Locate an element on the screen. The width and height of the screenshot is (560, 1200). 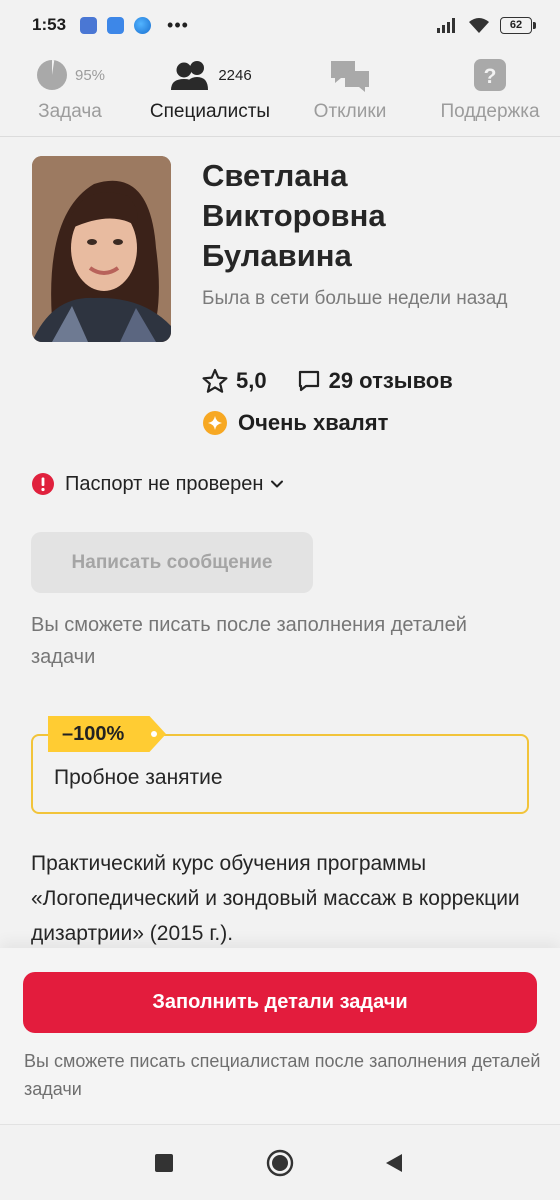
status-right: 62 is located at coordinates (486, 25).